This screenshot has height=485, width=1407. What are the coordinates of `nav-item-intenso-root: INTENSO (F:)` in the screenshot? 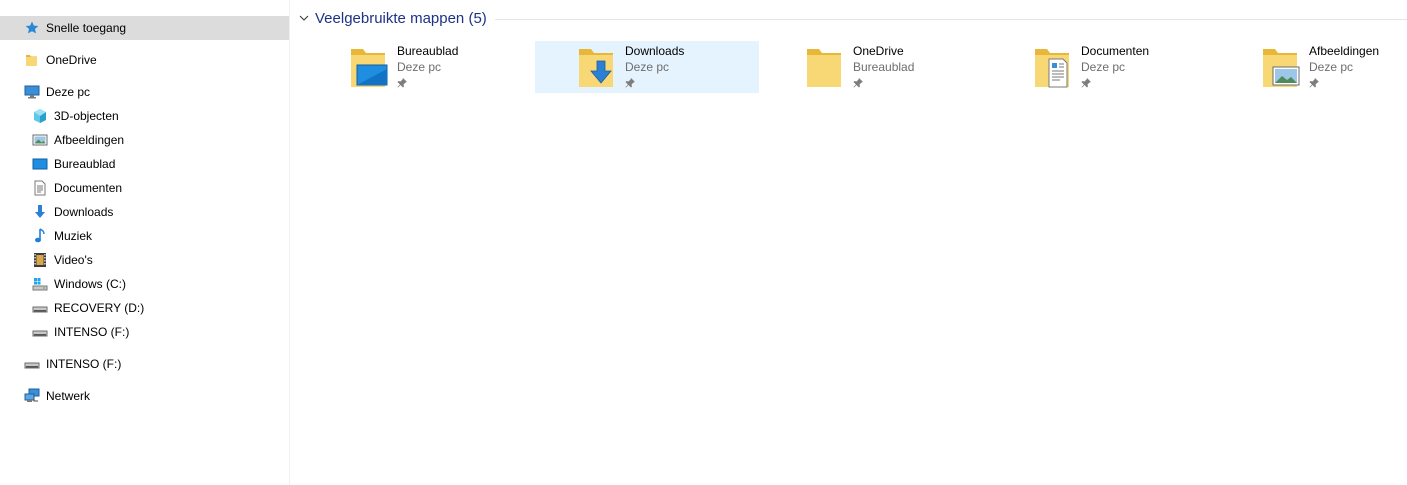 It's located at (144, 364).